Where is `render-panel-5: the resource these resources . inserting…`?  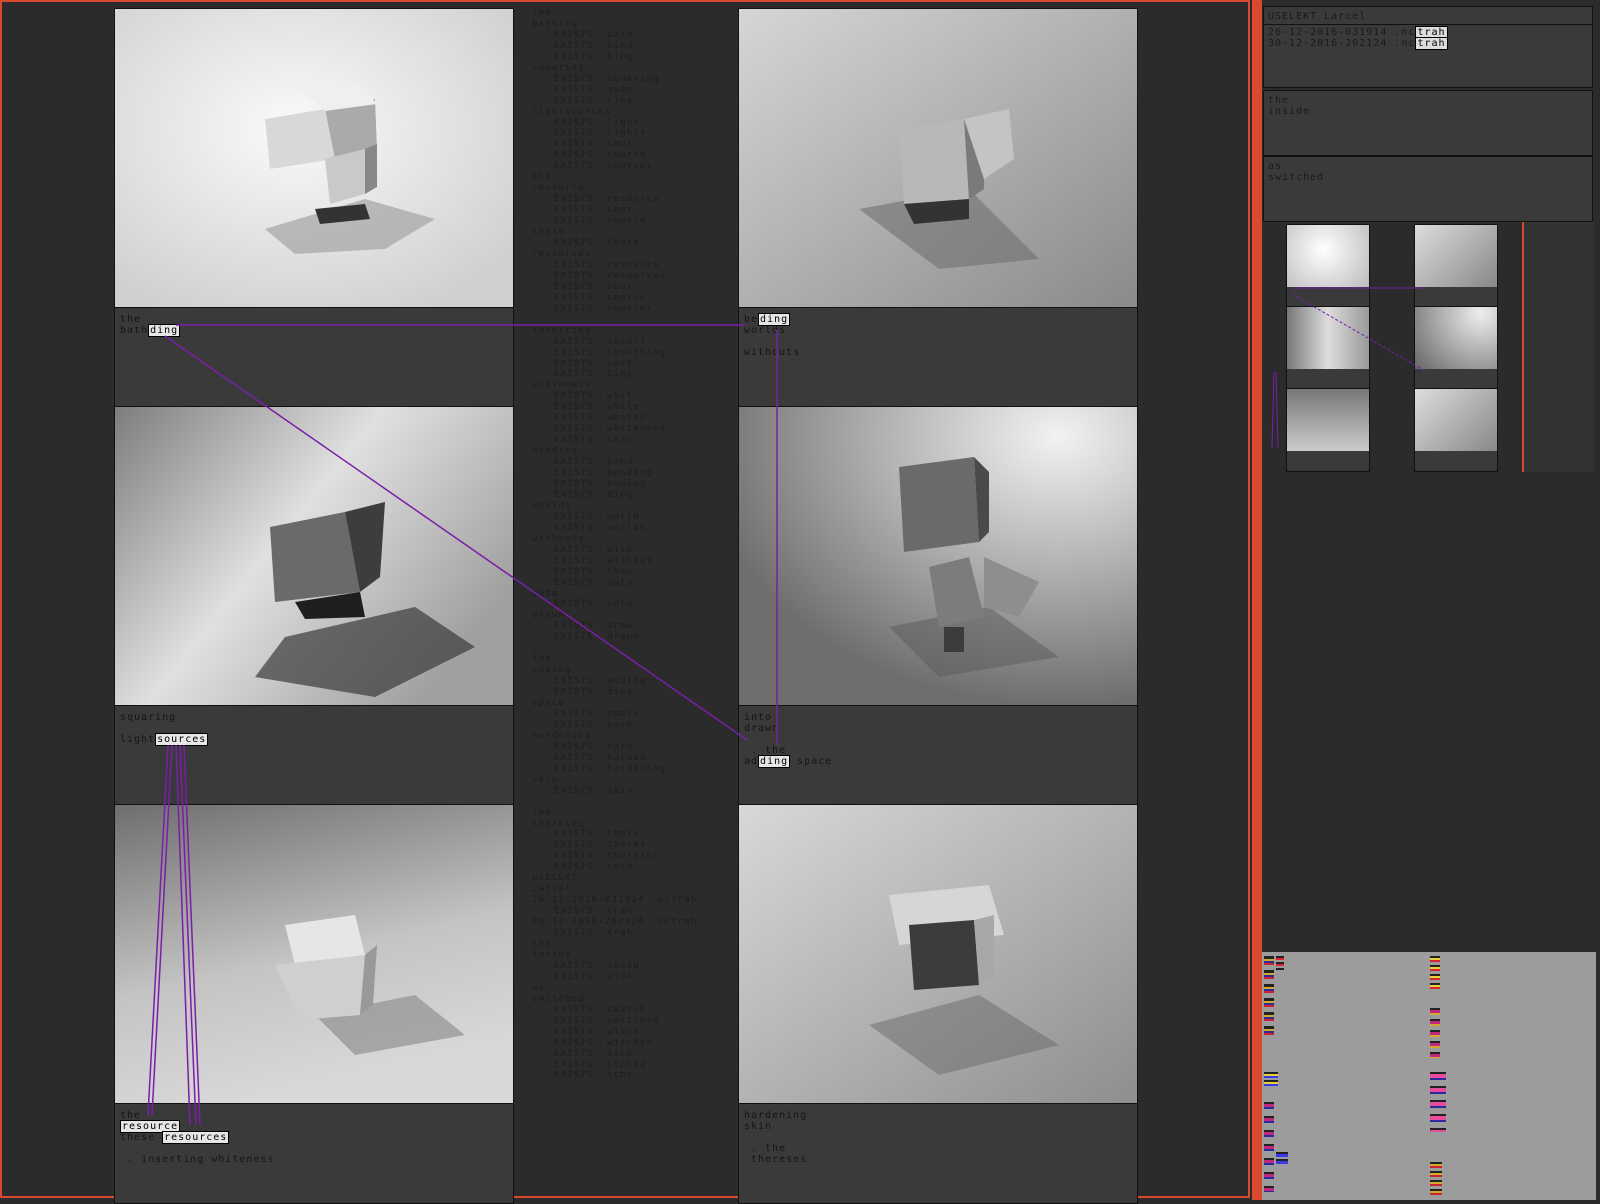
render-panel-5: the resource these resources . inserting… is located at coordinates (314, 1004).